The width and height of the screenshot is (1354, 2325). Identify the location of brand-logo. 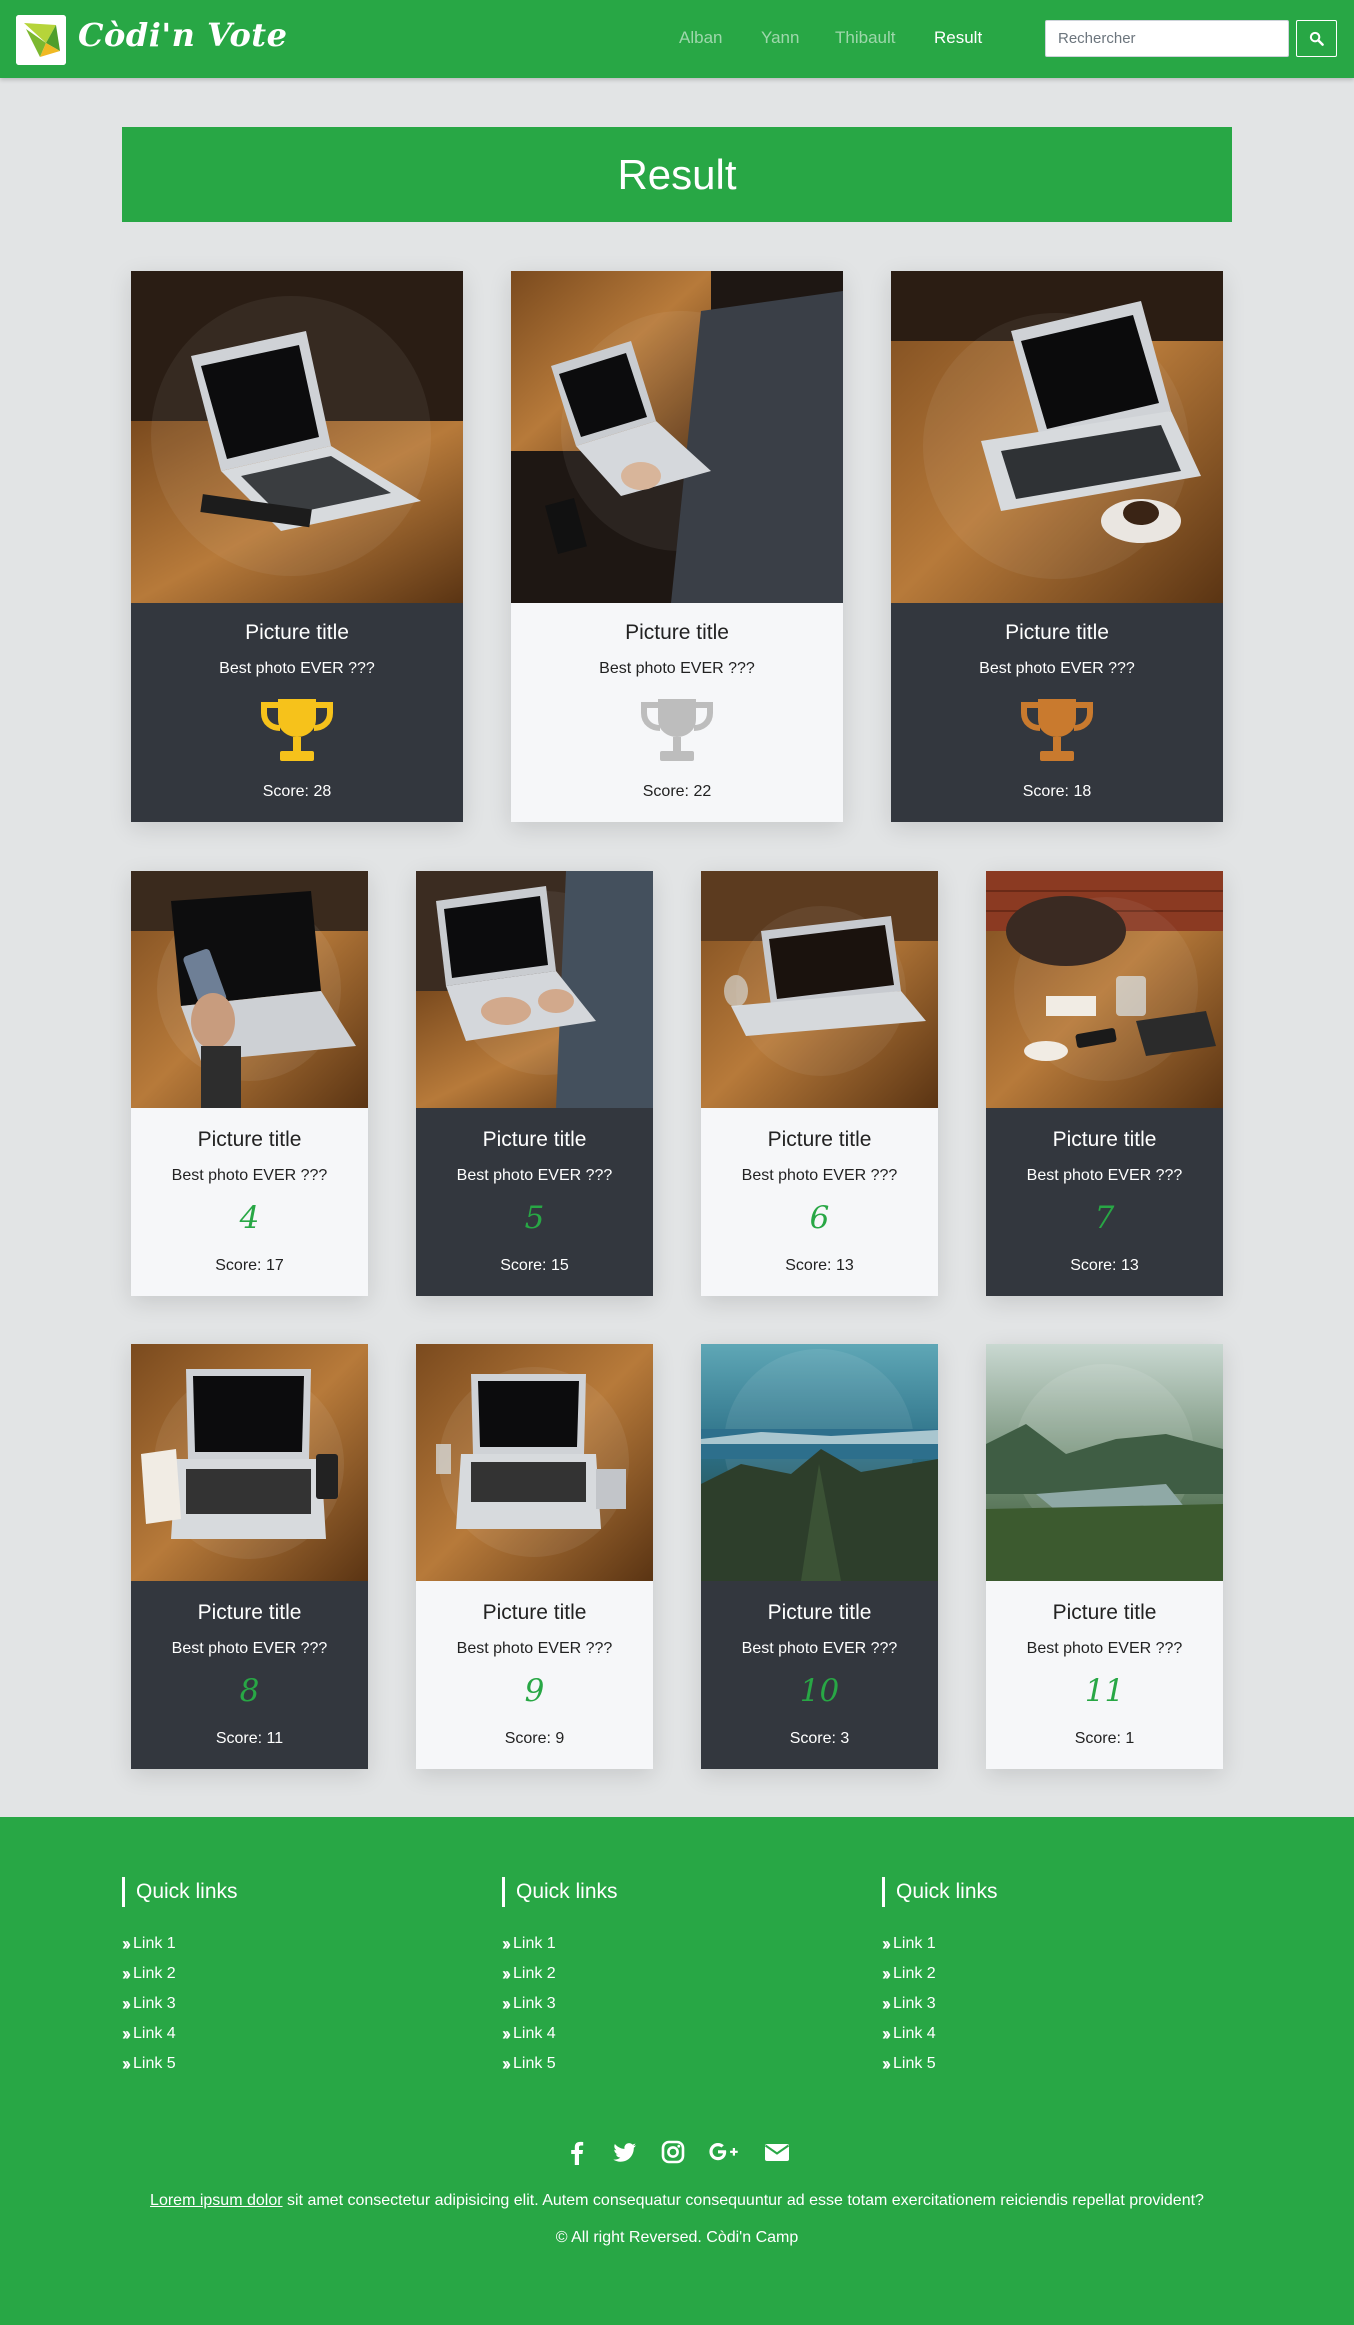
(41, 40).